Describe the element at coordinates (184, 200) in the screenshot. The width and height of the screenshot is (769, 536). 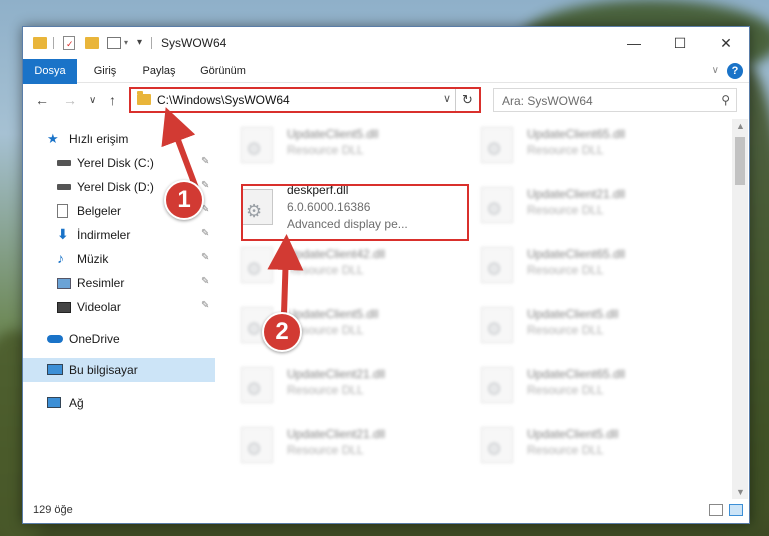
I see `step-1-badge: 1` at that location.